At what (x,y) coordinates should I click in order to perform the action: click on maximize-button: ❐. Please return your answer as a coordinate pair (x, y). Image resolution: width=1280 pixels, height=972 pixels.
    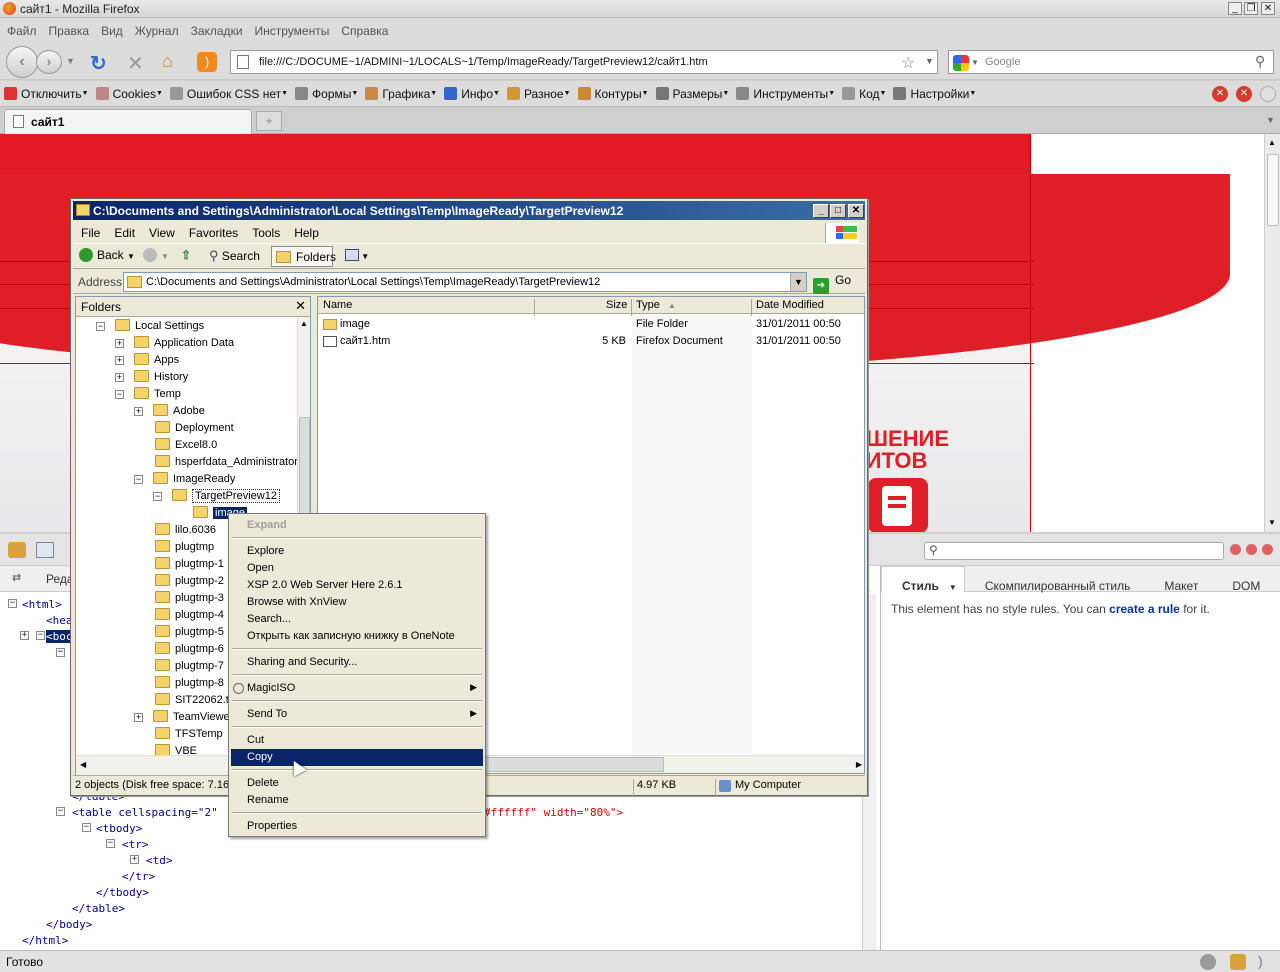
    Looking at the image, I should click on (1251, 8).